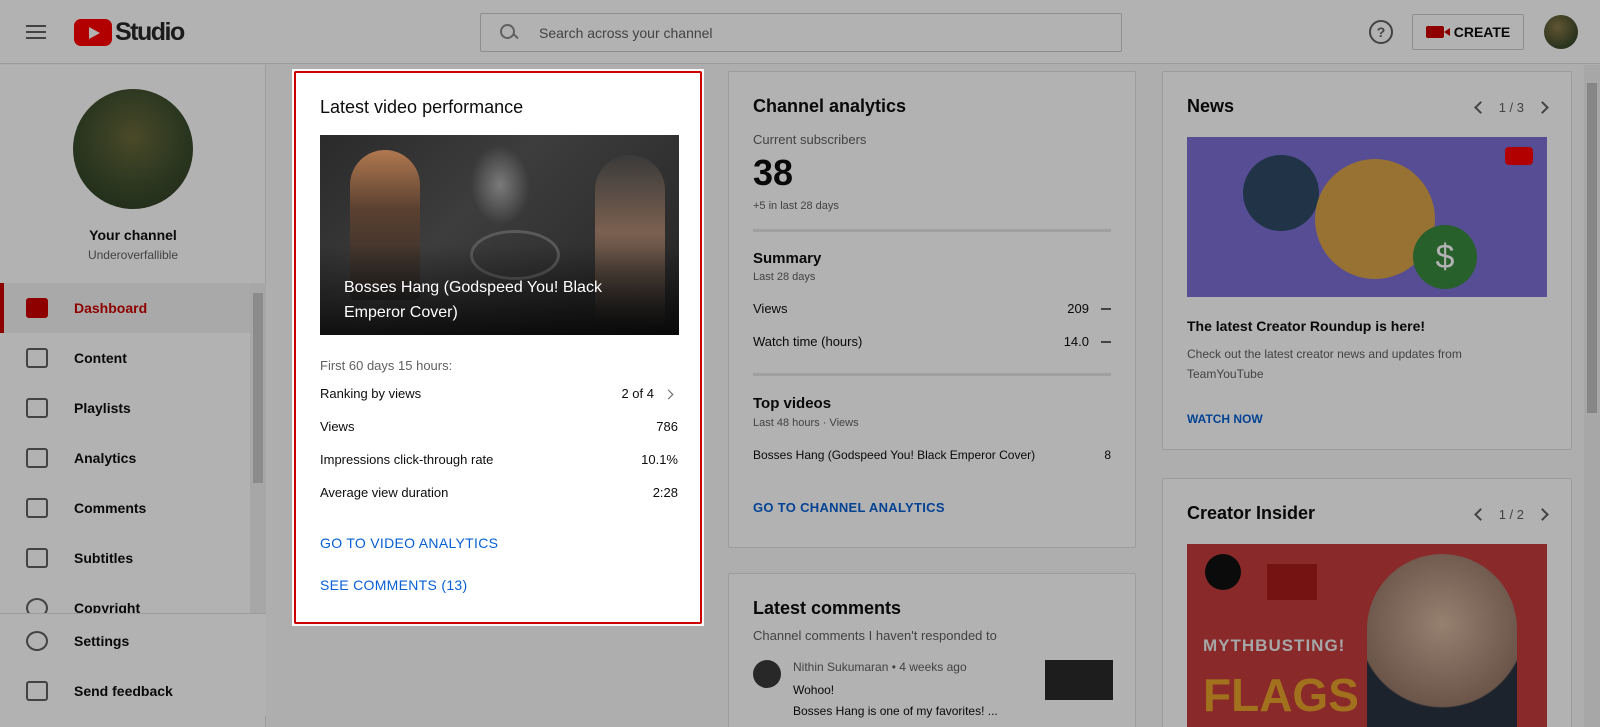 The height and width of the screenshot is (727, 1600). Describe the element at coordinates (849, 507) in the screenshot. I see `go-to-channel-analytics-link: GO TO CHANNEL ANALYTICS` at that location.